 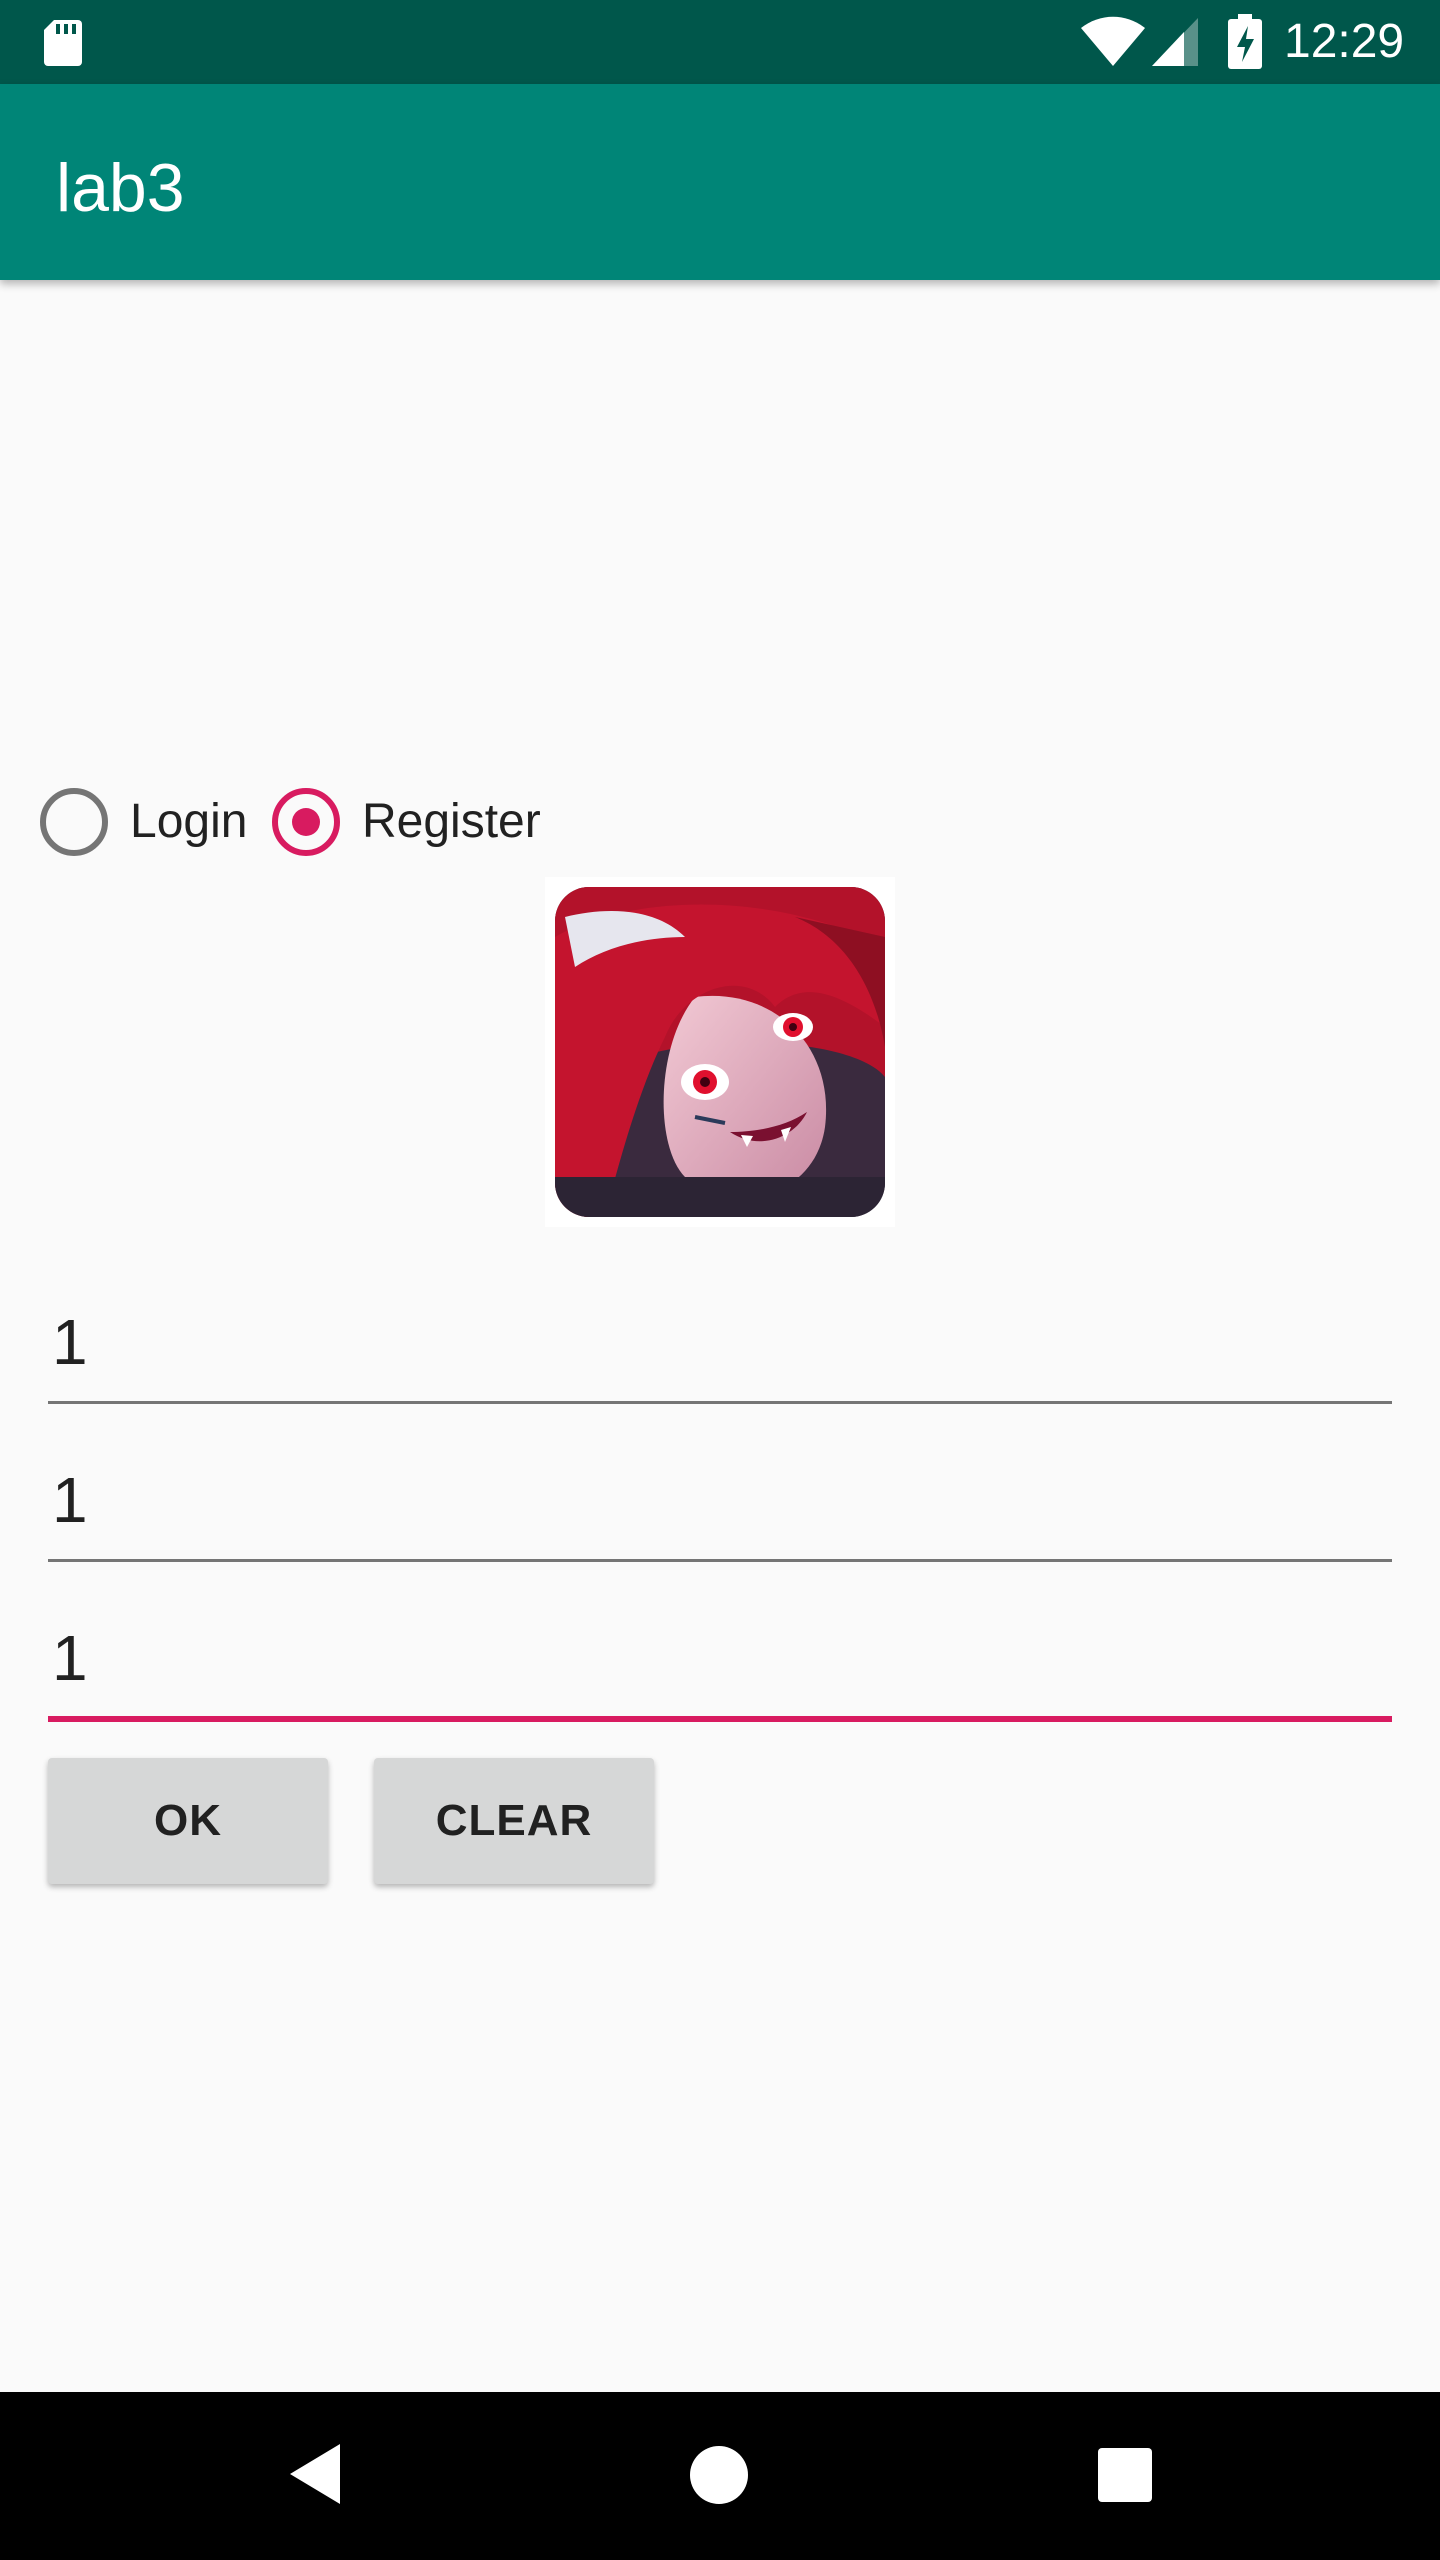 What do you see at coordinates (1344, 41) in the screenshot?
I see `status-time: 12:29` at bounding box center [1344, 41].